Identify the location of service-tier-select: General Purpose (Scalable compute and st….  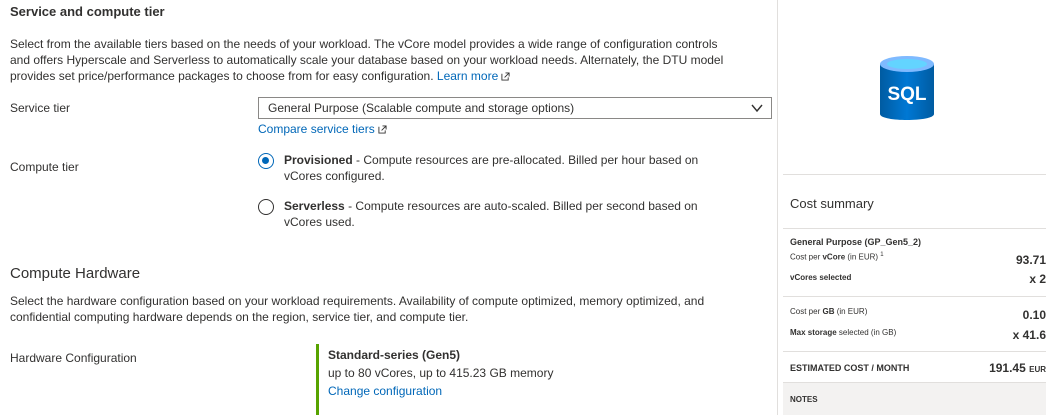
(515, 108).